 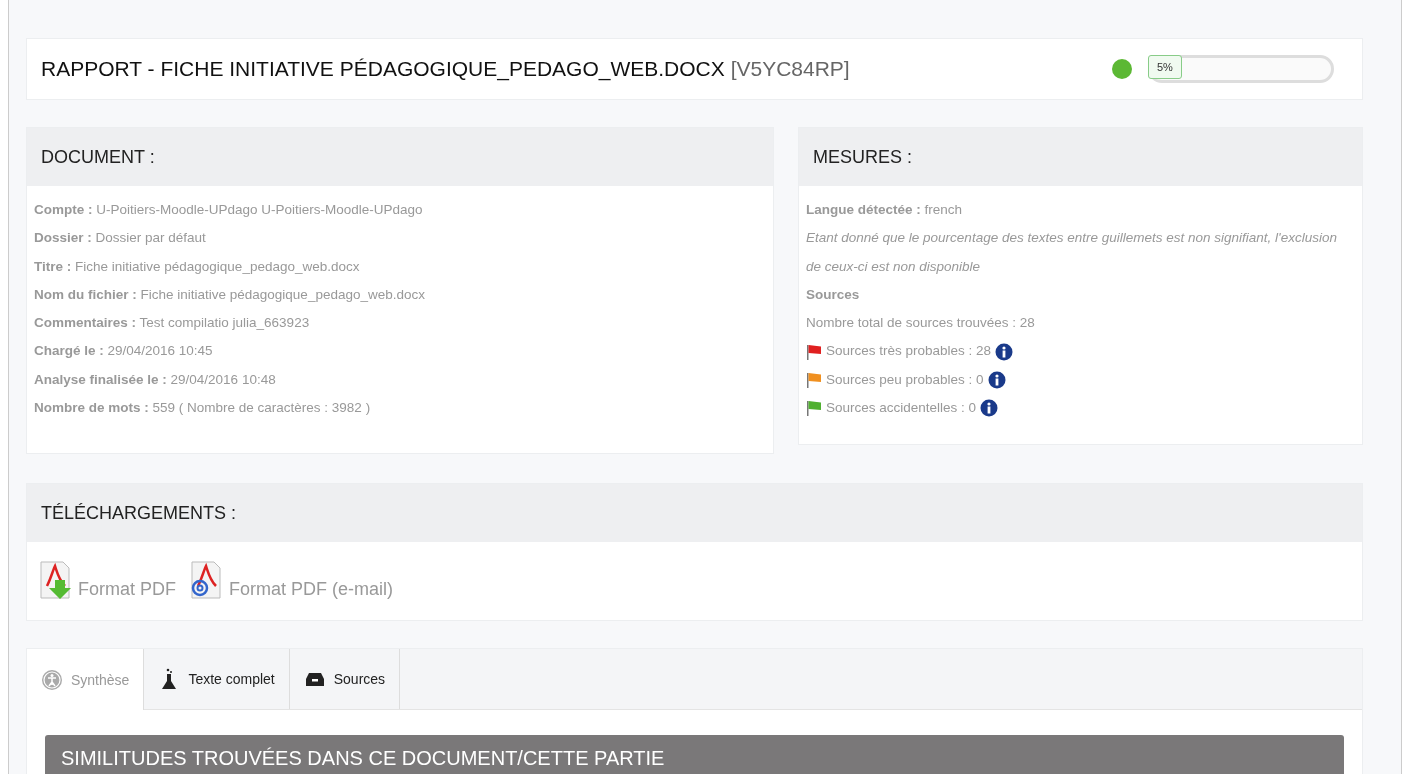 What do you see at coordinates (86, 679) in the screenshot?
I see `tab: Synthèse` at bounding box center [86, 679].